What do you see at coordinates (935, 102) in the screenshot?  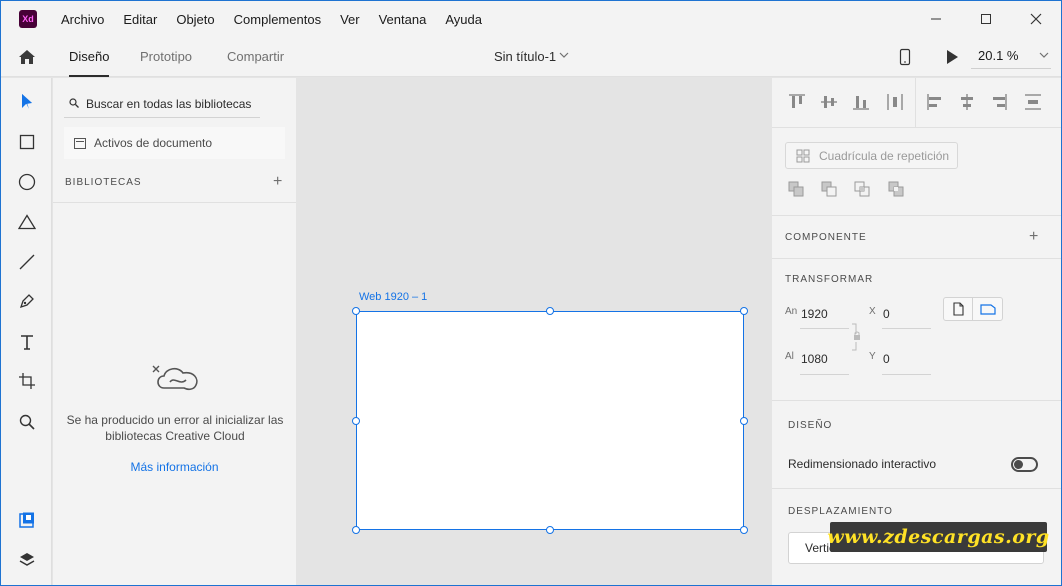 I see `align-left-icon` at bounding box center [935, 102].